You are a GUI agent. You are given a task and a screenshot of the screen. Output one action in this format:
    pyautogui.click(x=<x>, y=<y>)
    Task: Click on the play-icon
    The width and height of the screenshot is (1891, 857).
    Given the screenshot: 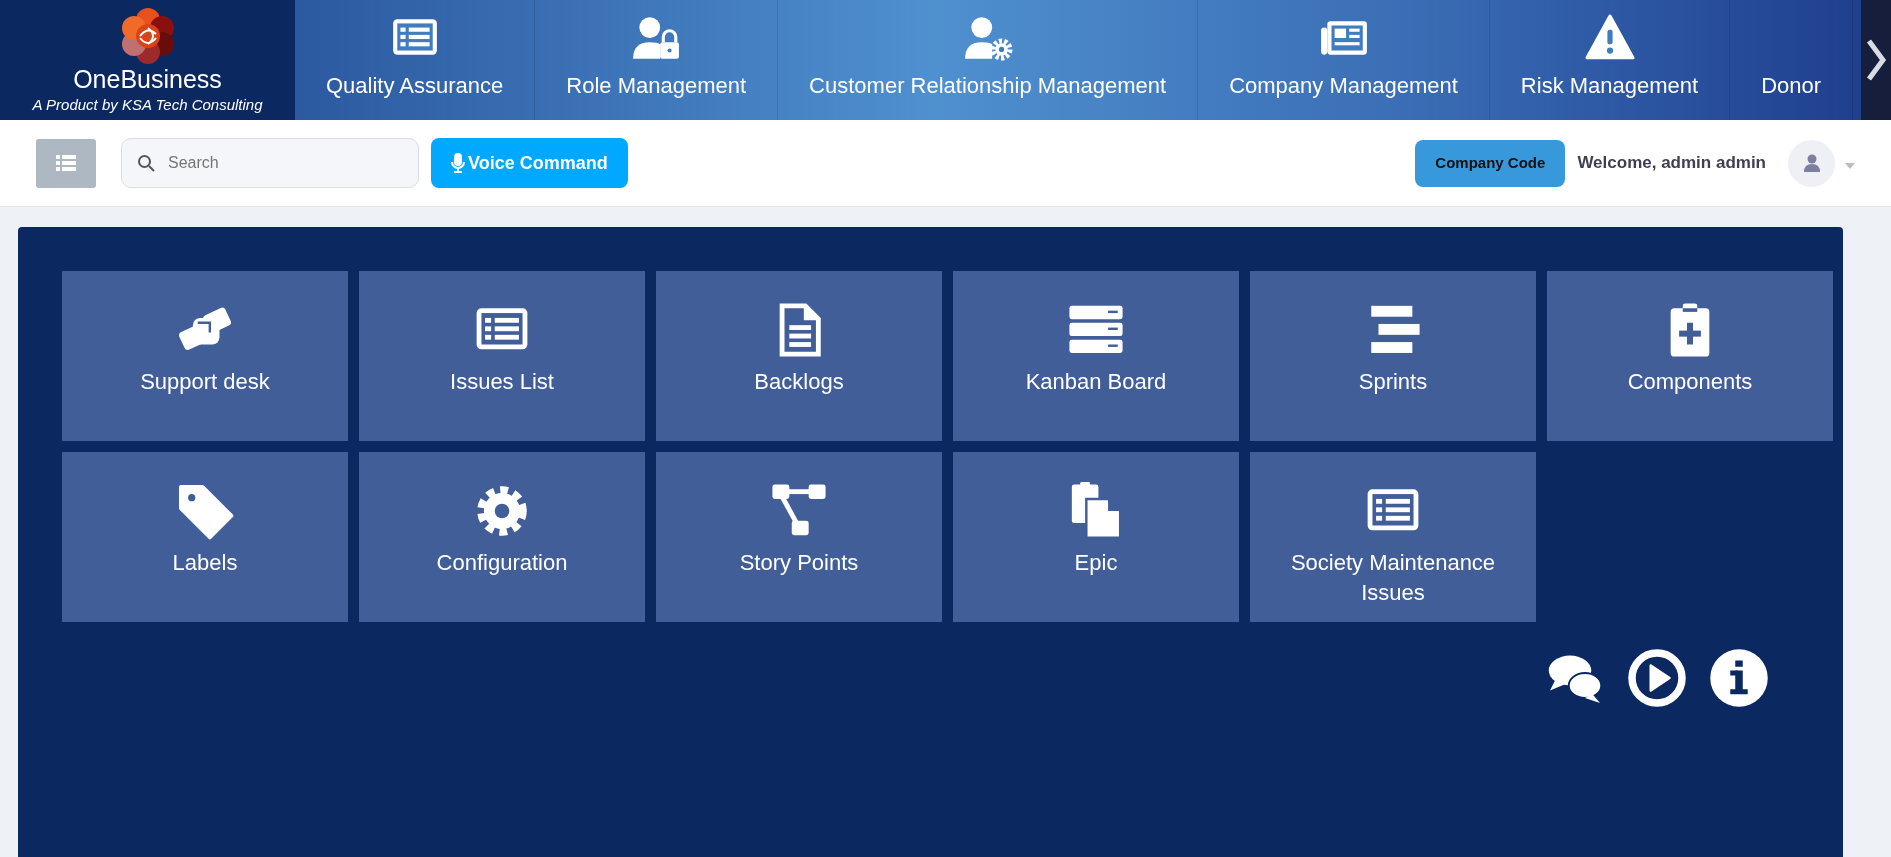 What is the action you would take?
    pyautogui.click(x=1657, y=678)
    